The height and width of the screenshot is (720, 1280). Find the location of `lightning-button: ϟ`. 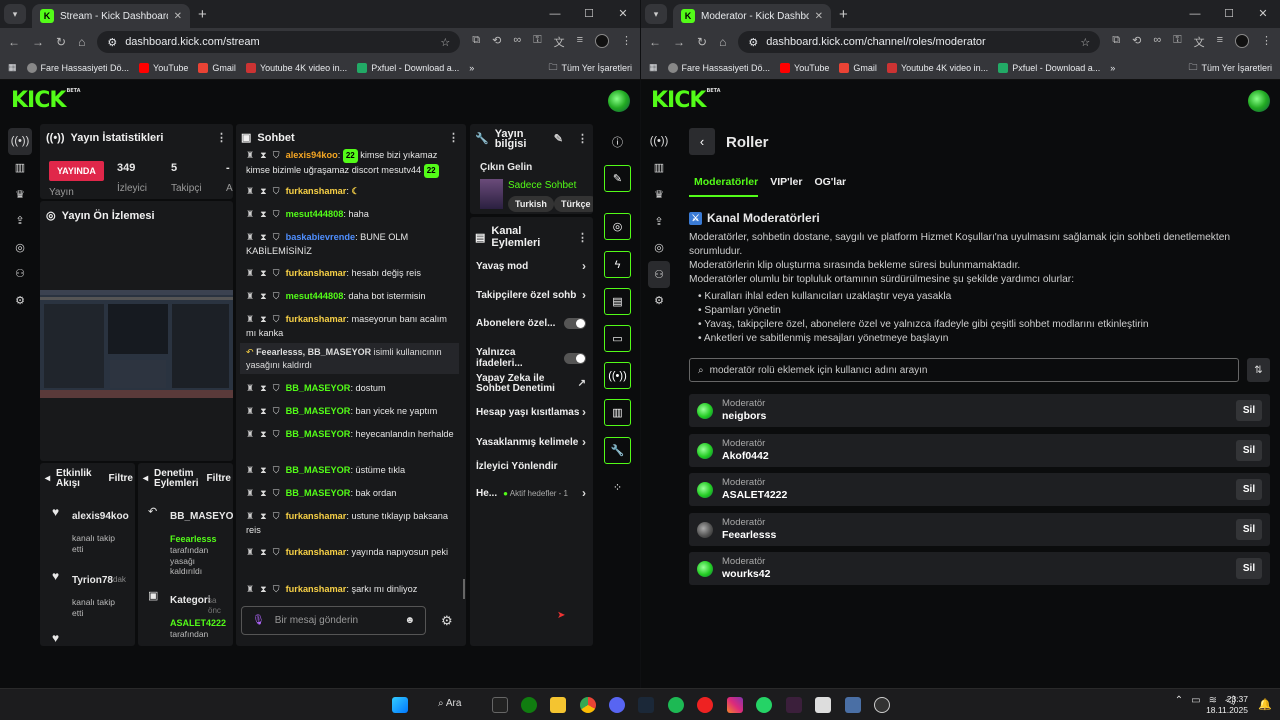

lightning-button: ϟ is located at coordinates (617, 264).